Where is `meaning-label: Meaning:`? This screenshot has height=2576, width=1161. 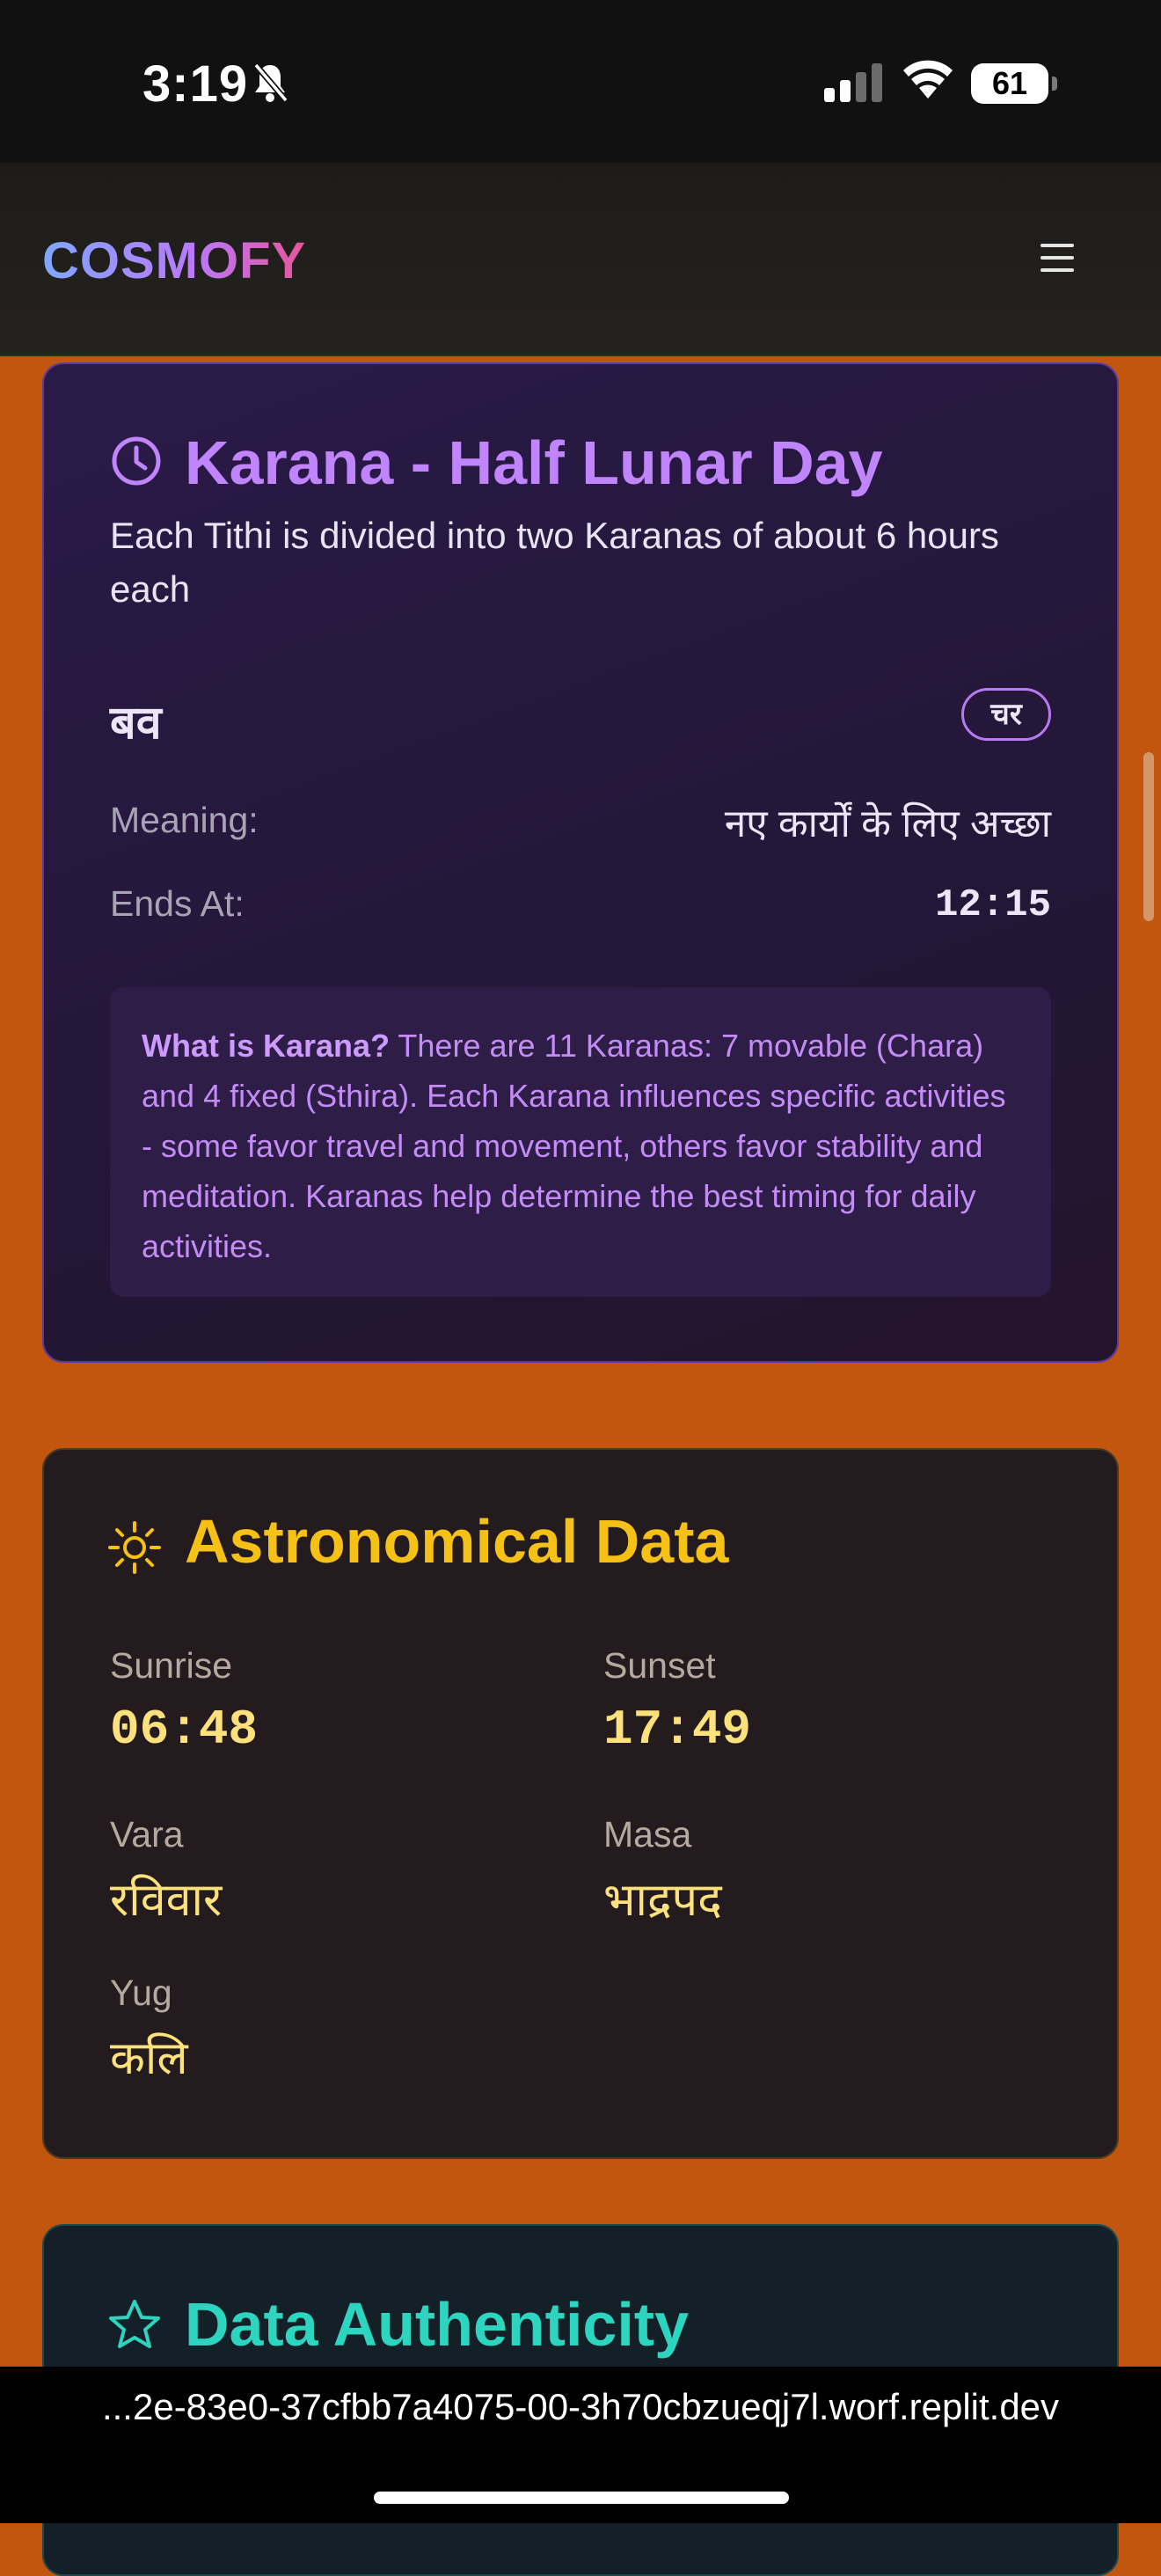
meaning-label: Meaning: is located at coordinates (184, 820).